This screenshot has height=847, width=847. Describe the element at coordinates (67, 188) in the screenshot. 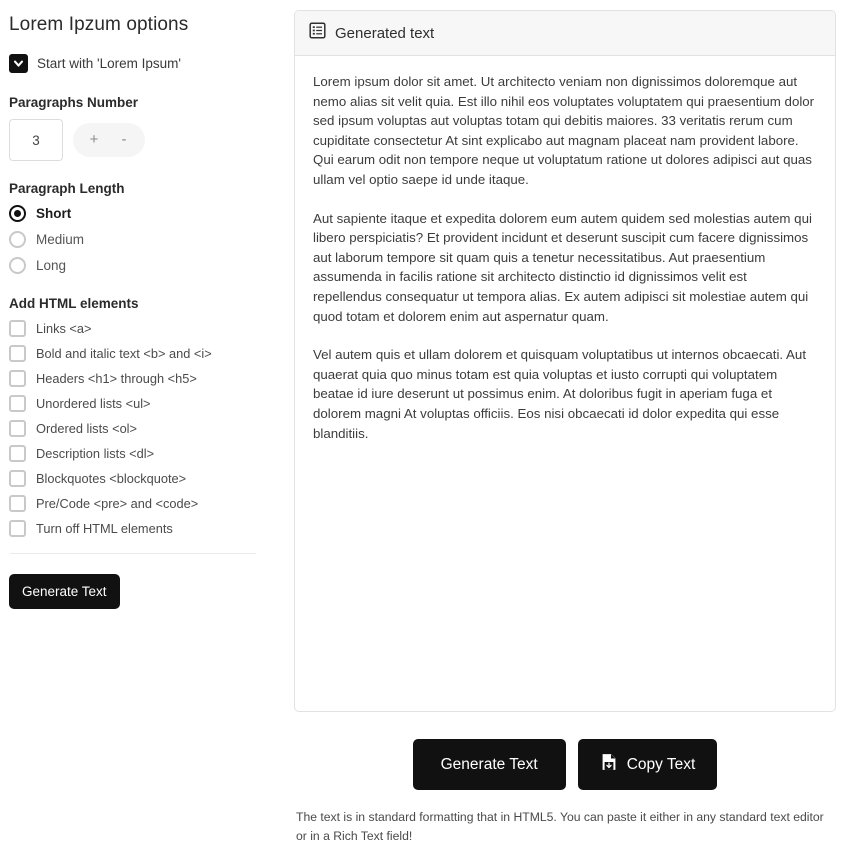

I see `paragraph-length-label: Paragraph Length` at that location.